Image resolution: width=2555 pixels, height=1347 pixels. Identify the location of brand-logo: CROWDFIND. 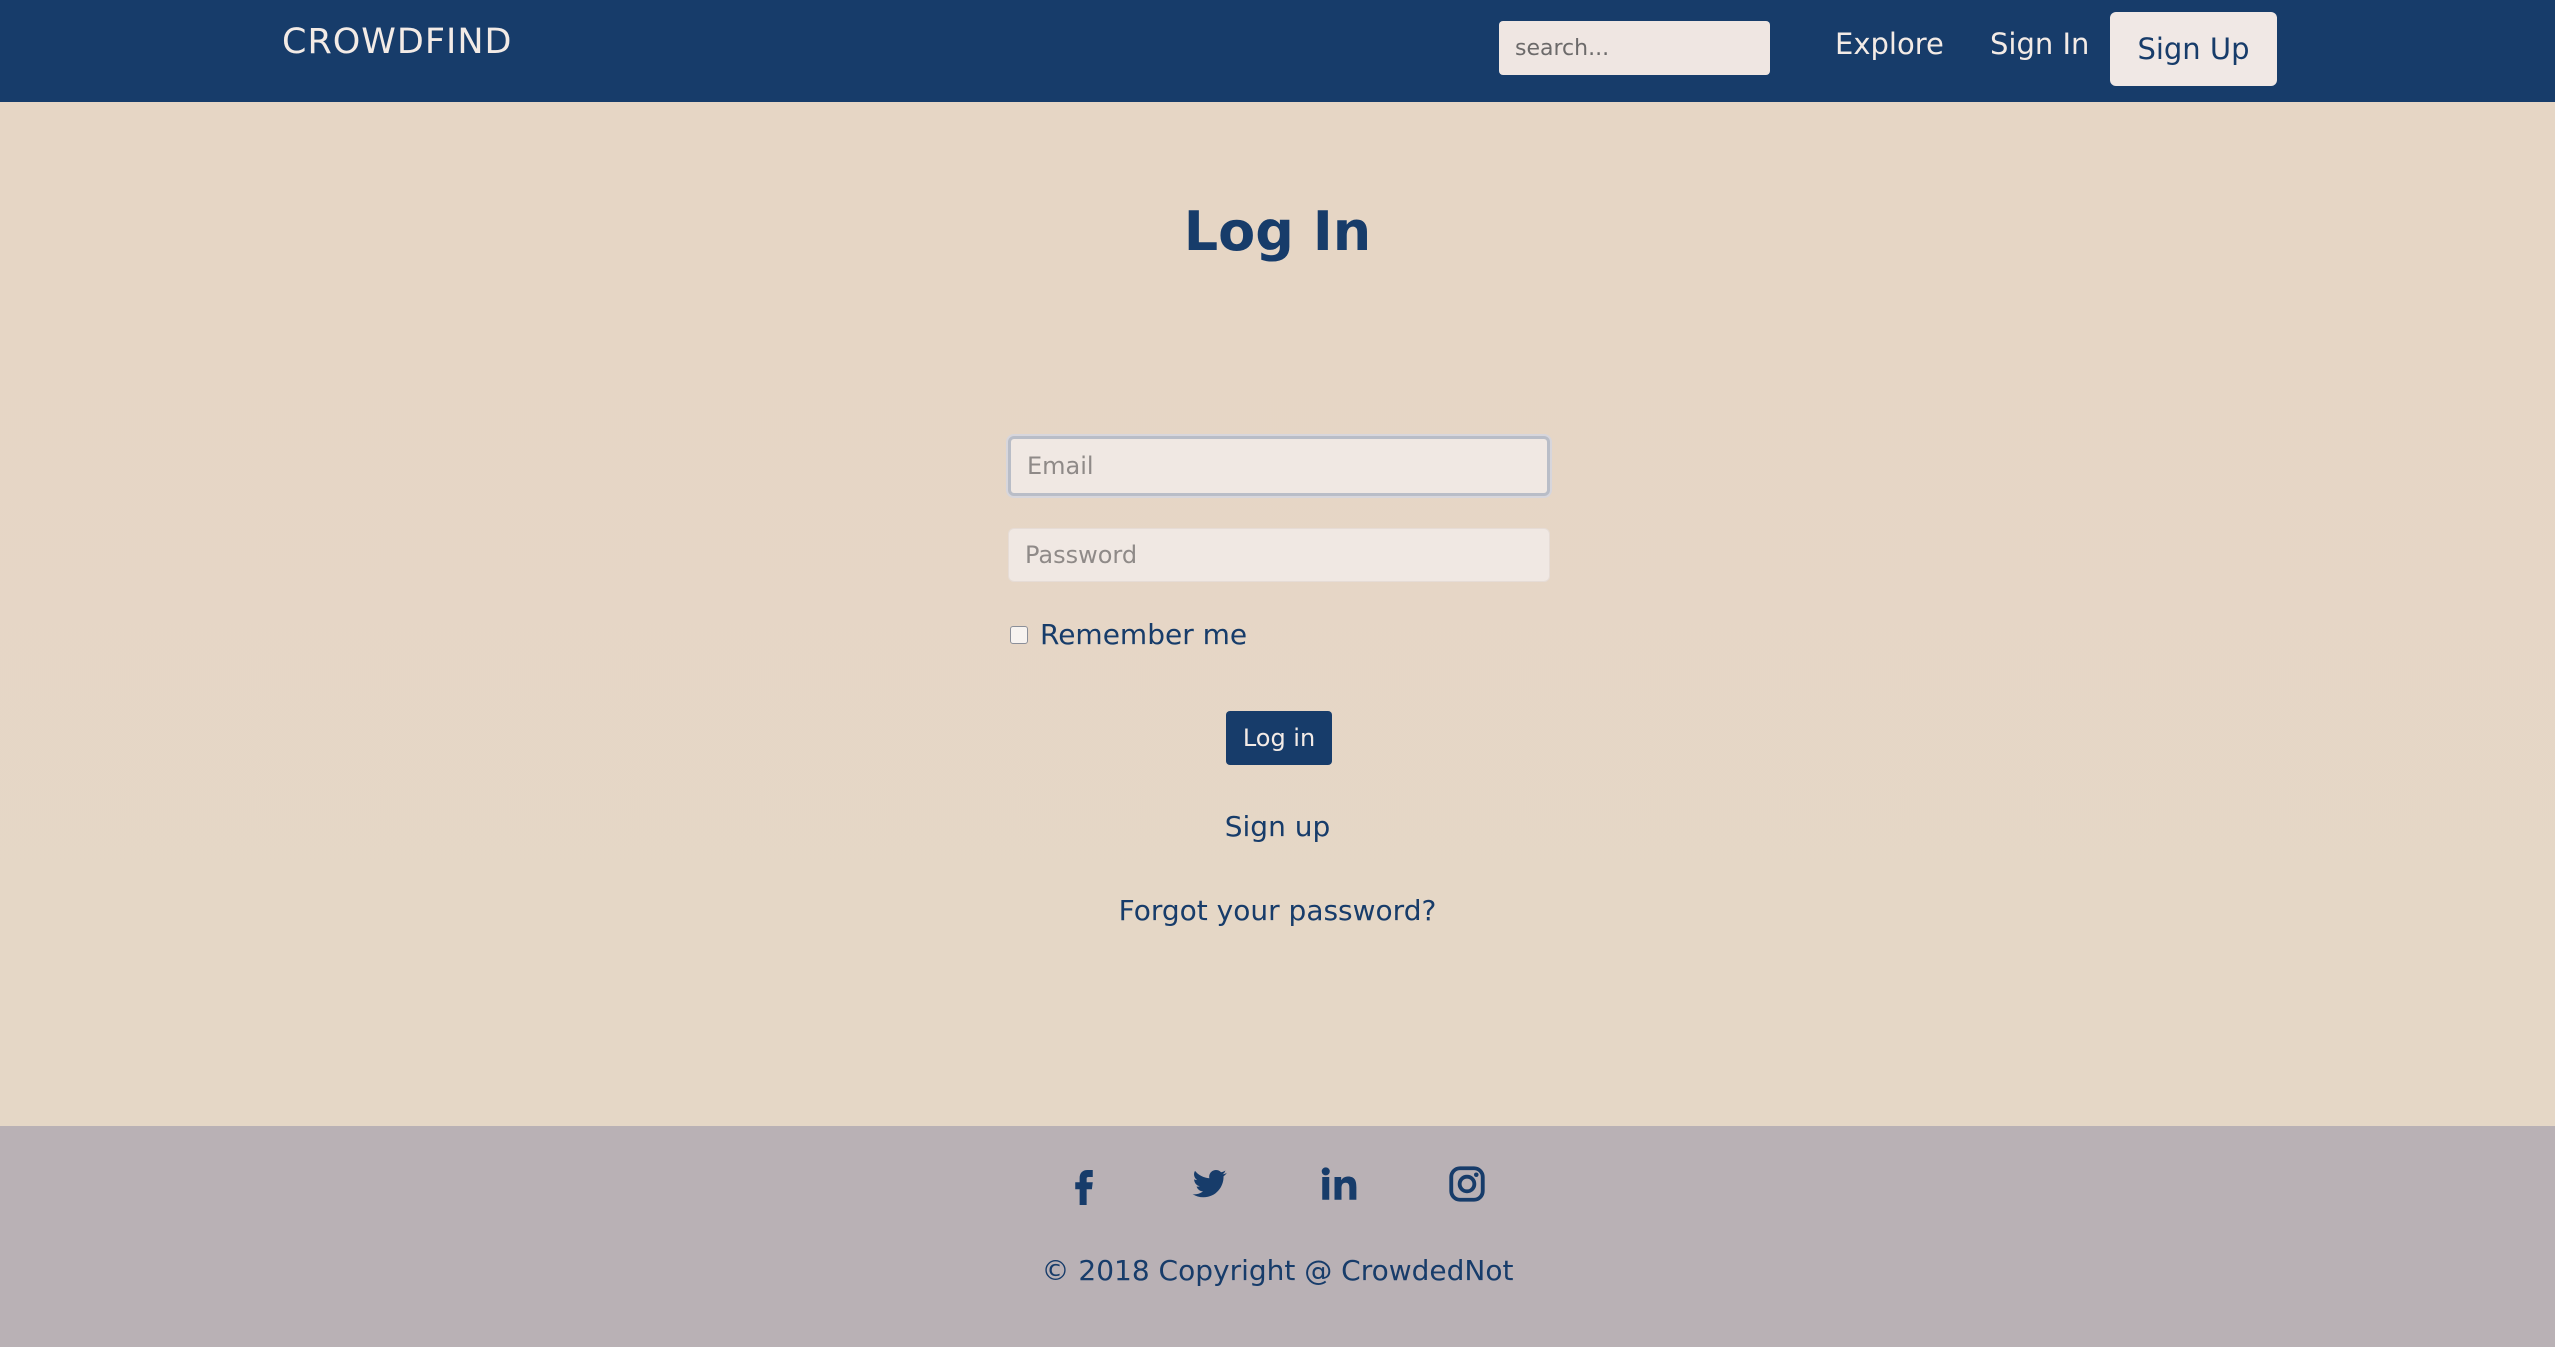
(397, 42).